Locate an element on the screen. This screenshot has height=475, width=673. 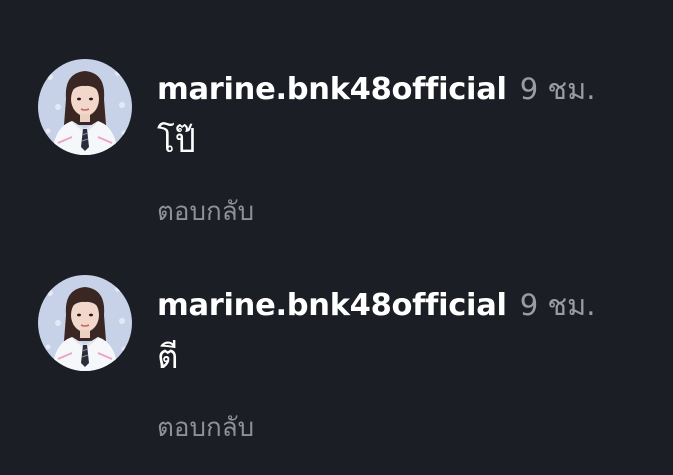
comment-text: ตี is located at coordinates (168, 356).